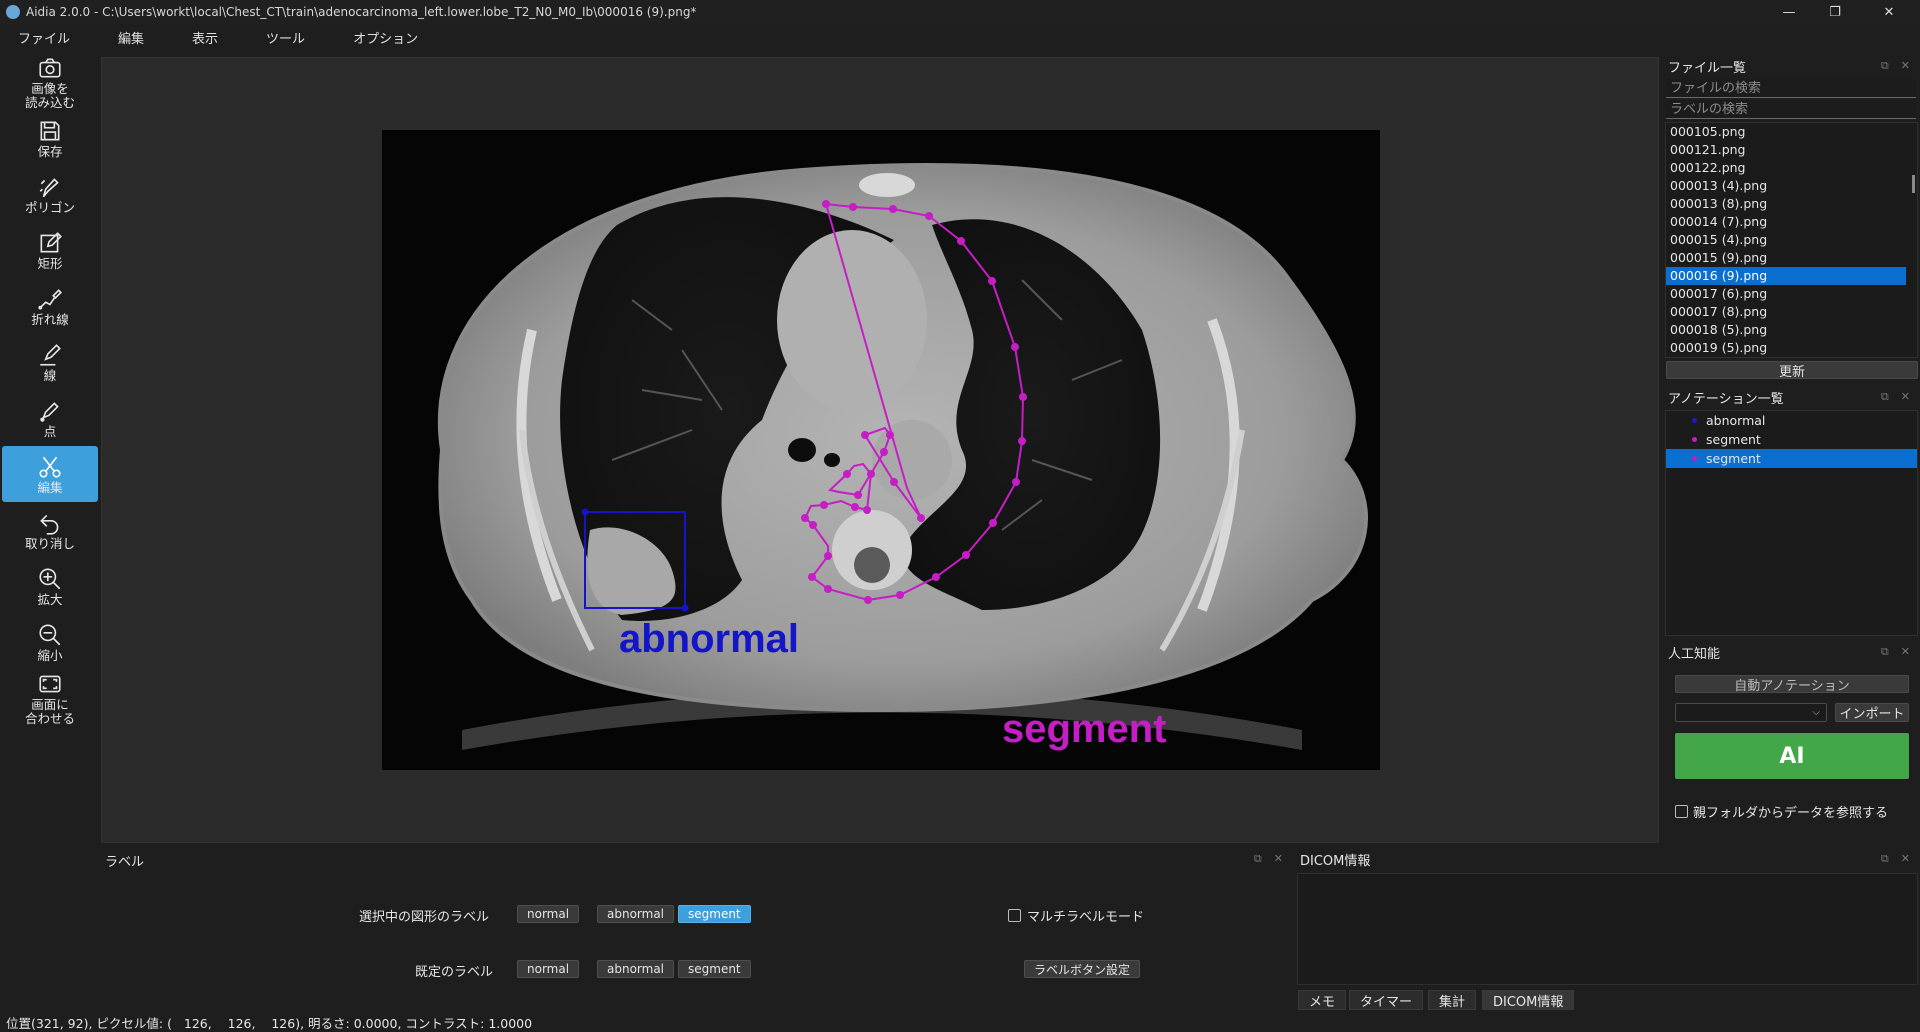 The image size is (1920, 1032). Describe the element at coordinates (386, 37) in the screenshot. I see `menu-options: オプション` at that location.